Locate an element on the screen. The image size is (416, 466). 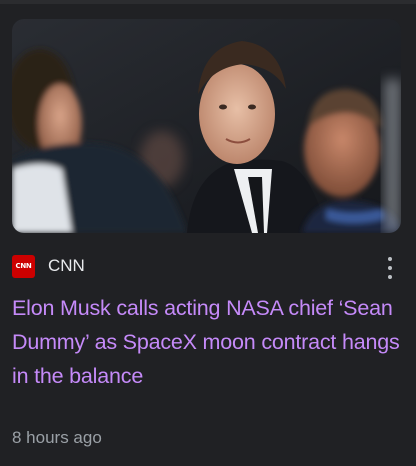
more-options-button is located at coordinates (390, 268).